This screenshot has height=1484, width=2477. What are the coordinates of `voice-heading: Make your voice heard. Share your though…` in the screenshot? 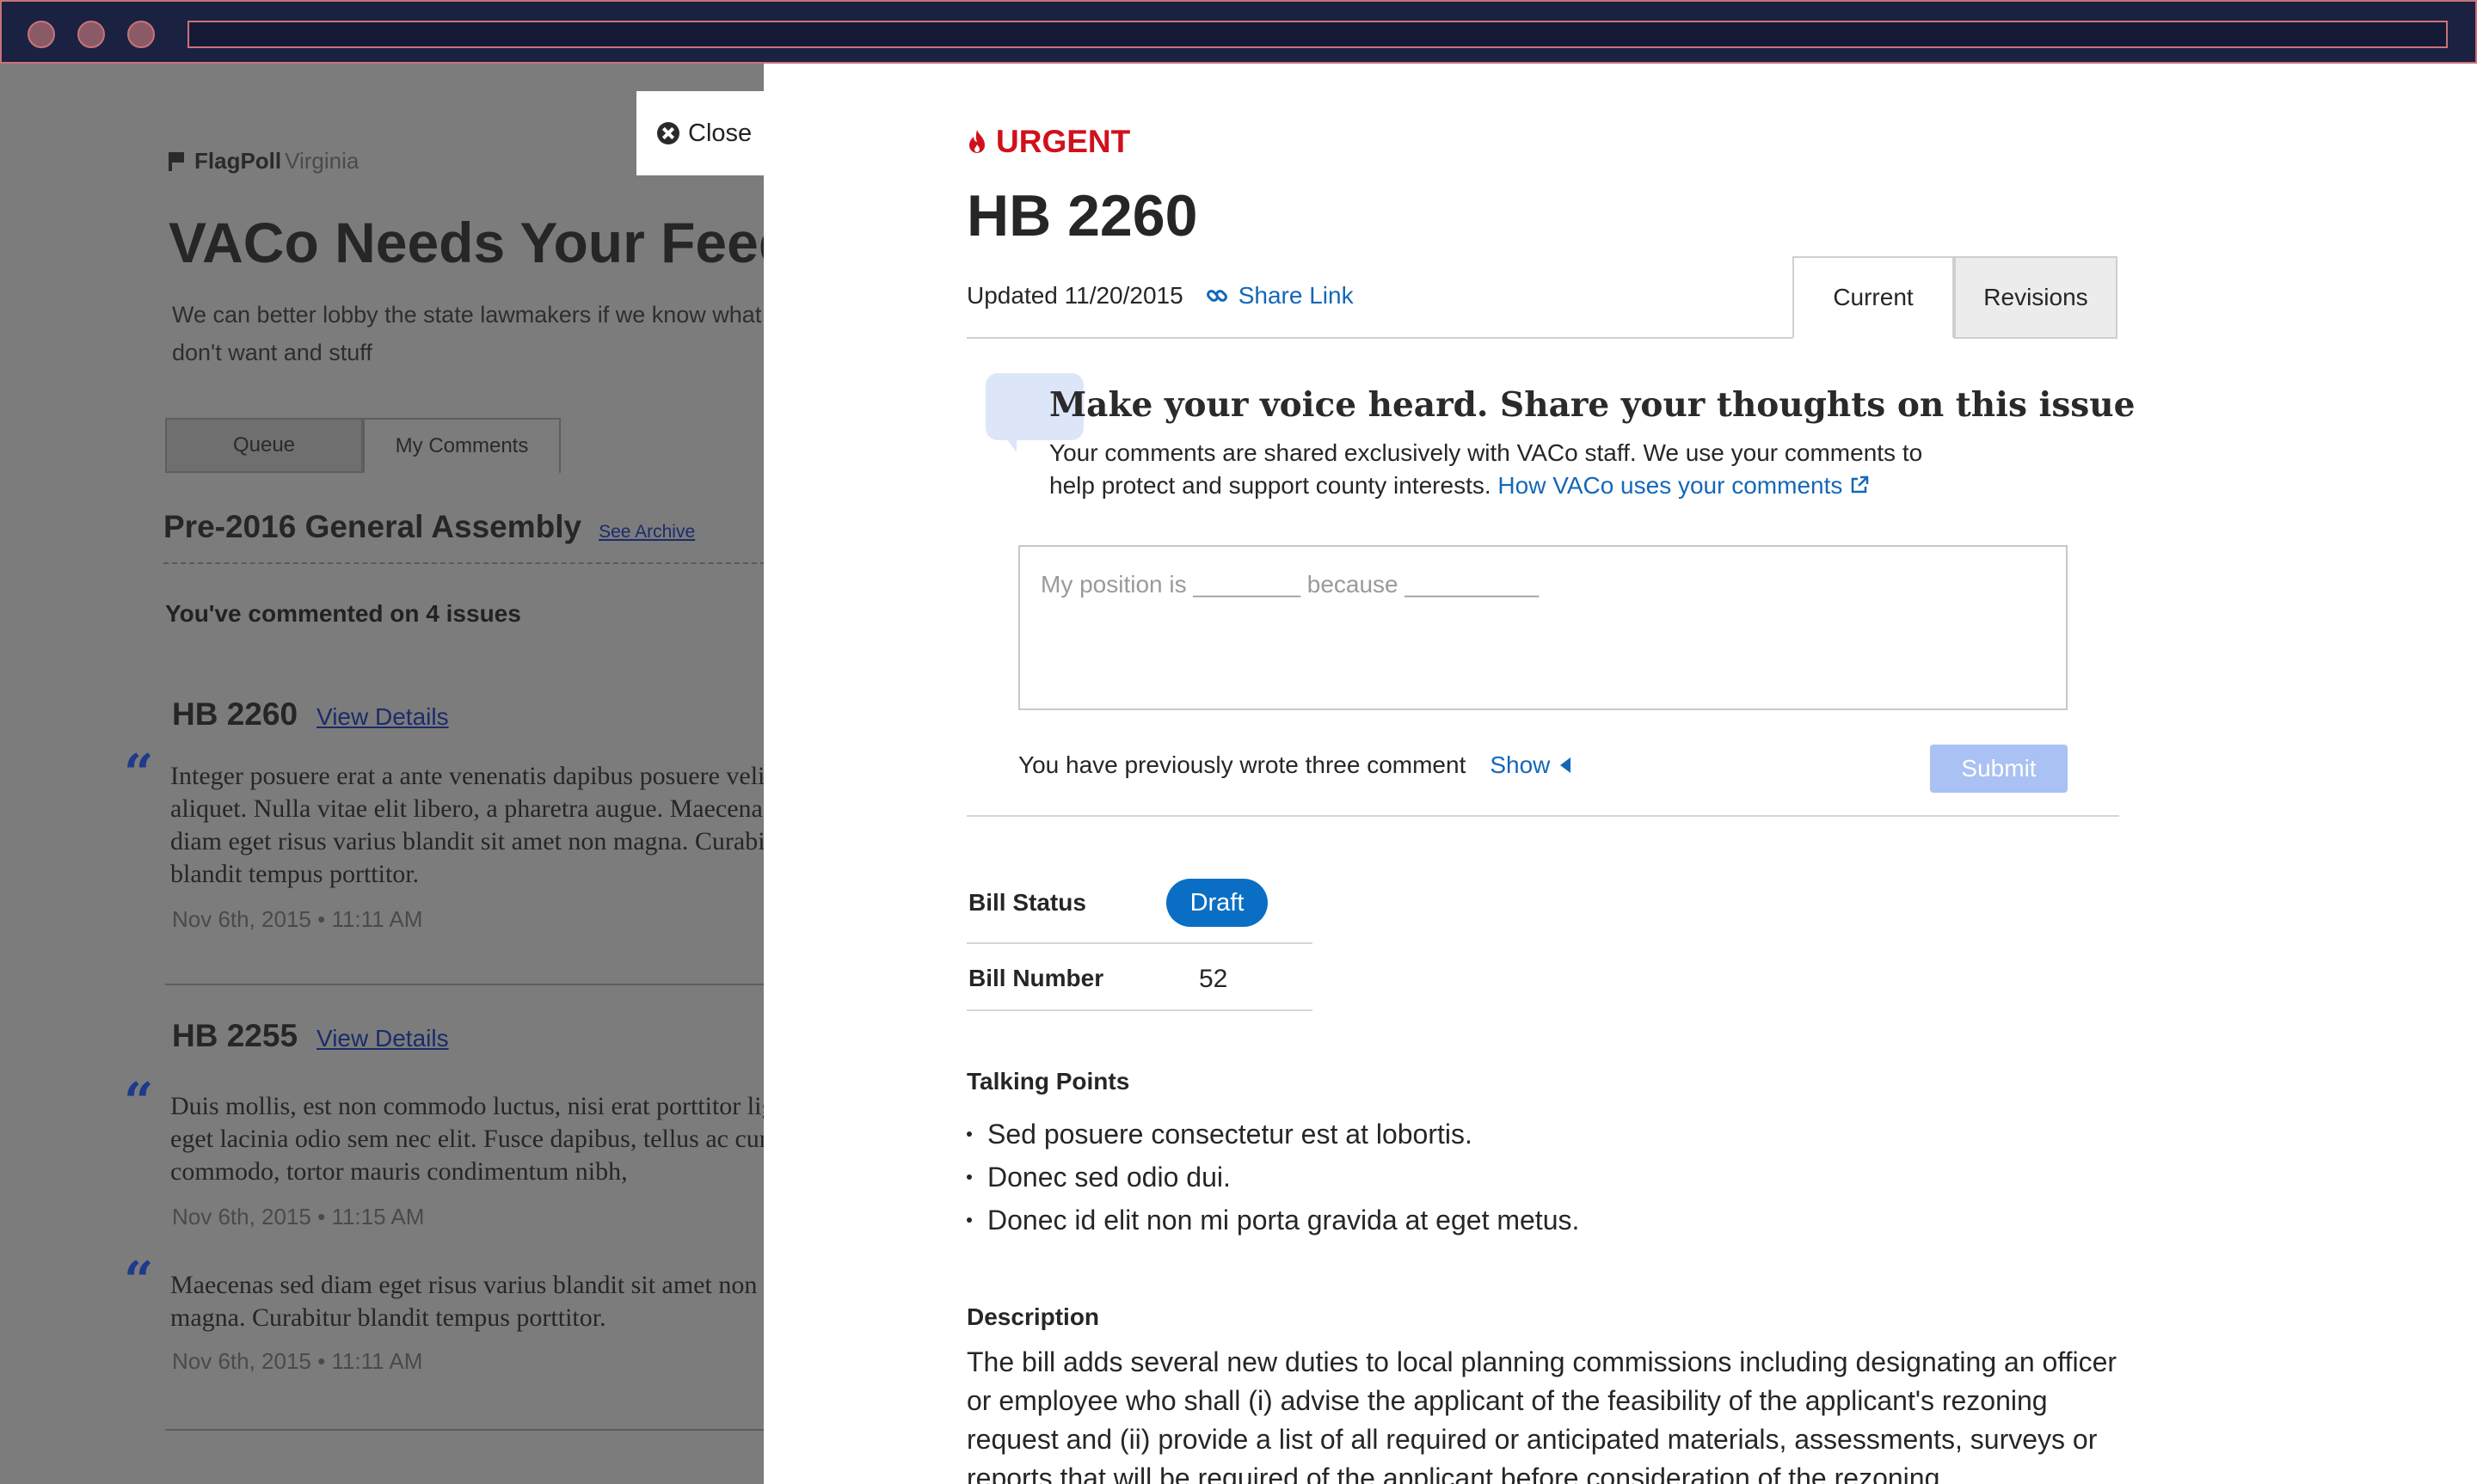 It's located at (1592, 405).